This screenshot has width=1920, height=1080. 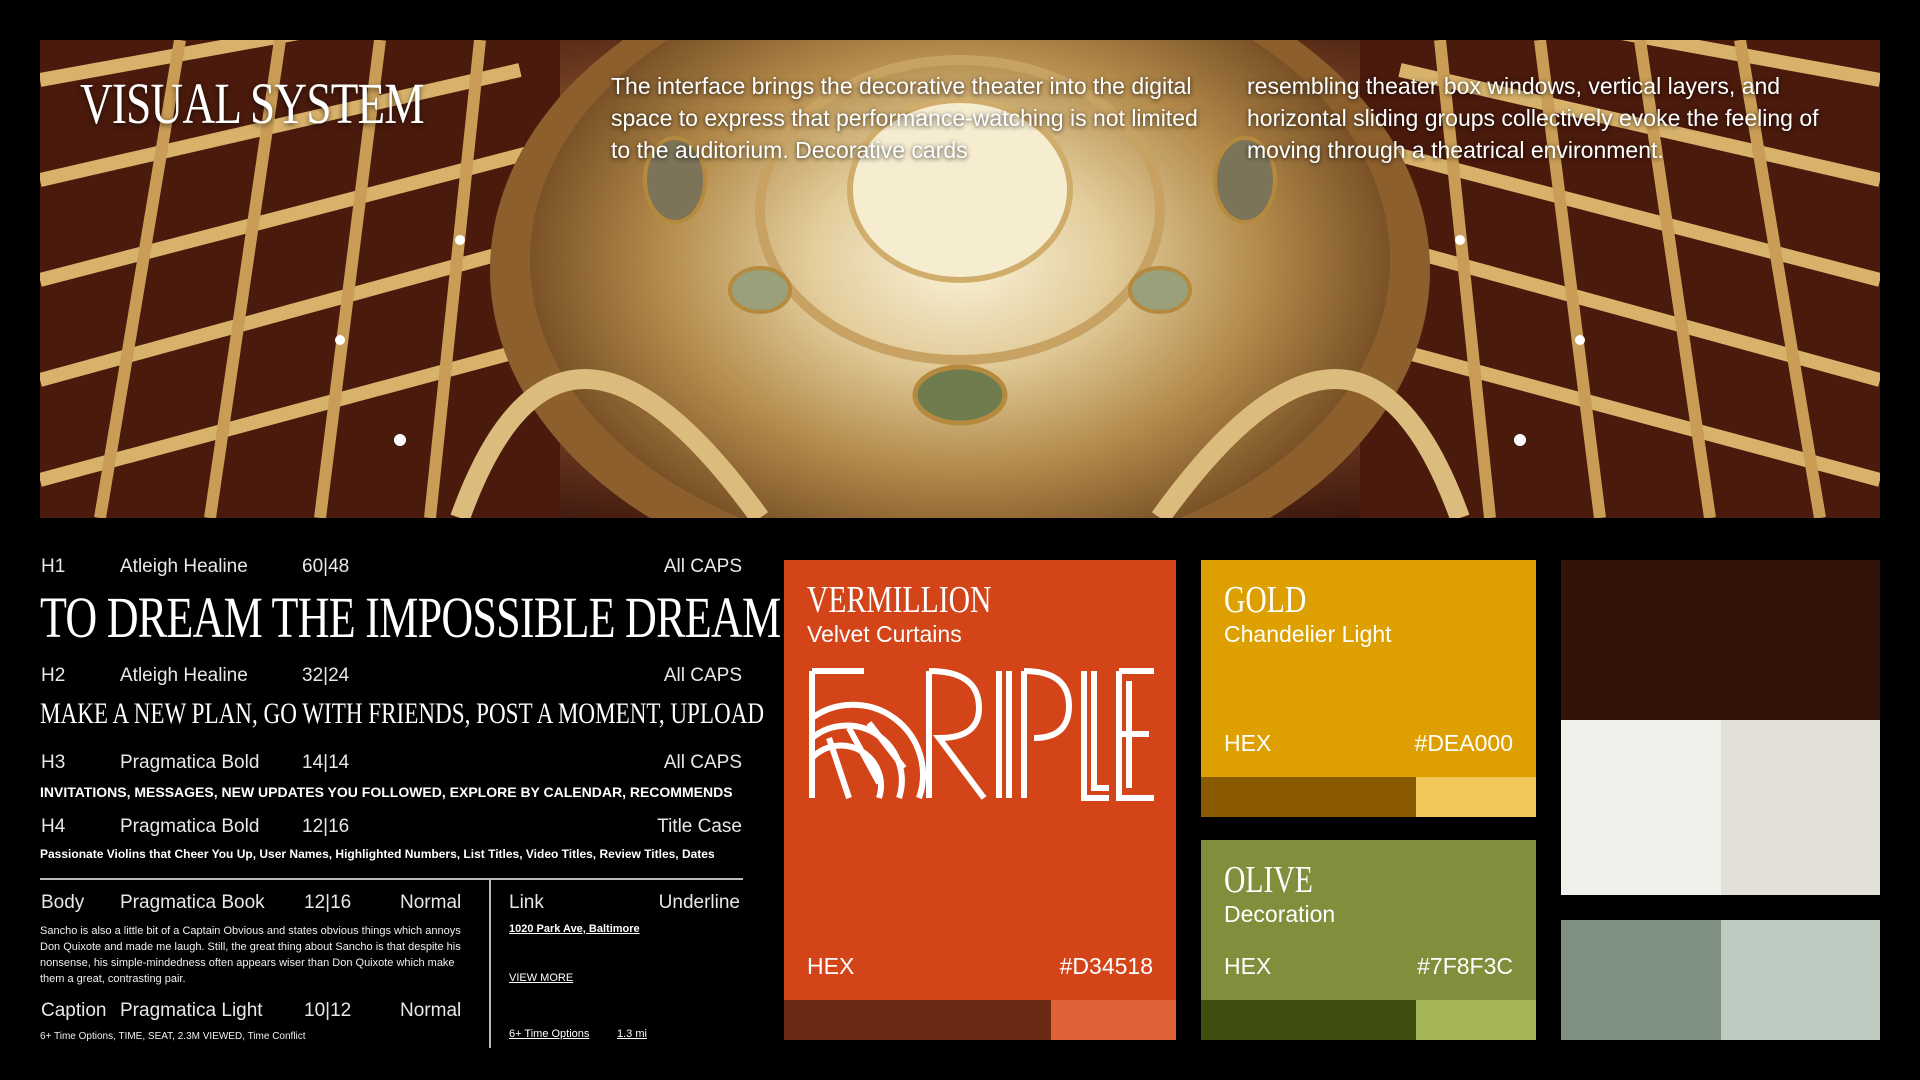 I want to click on h2-font: Atleigh Healine, so click(x=184, y=675).